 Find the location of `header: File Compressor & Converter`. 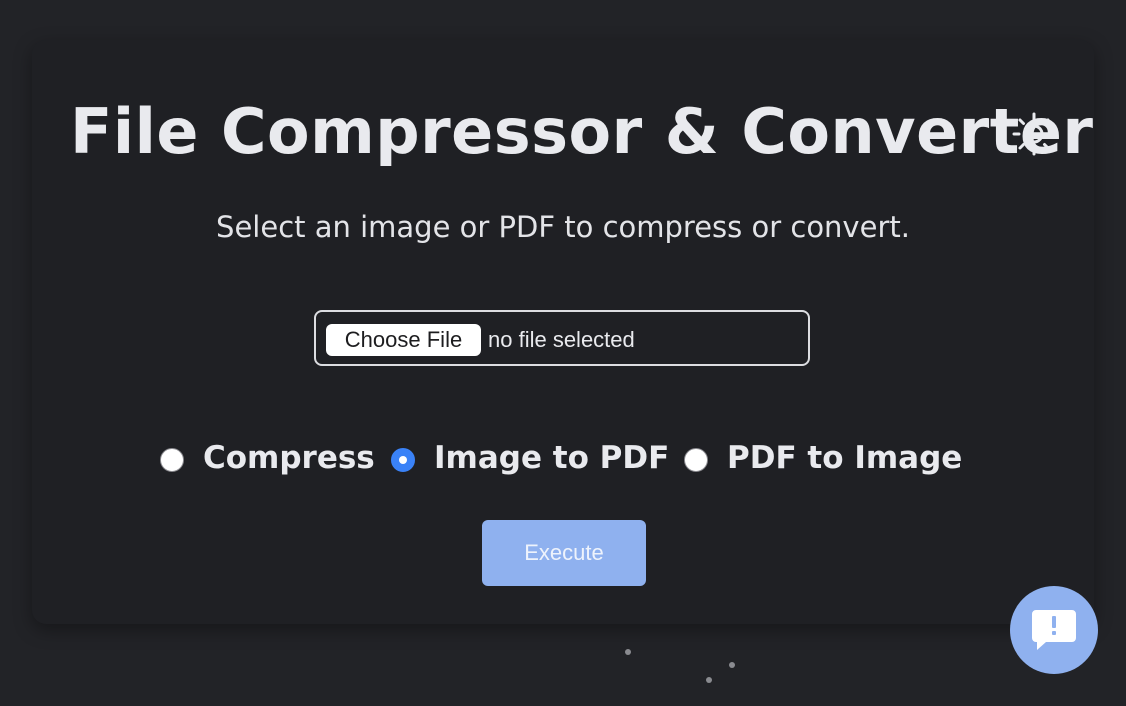

header: File Compressor & Converter is located at coordinates (563, 132).